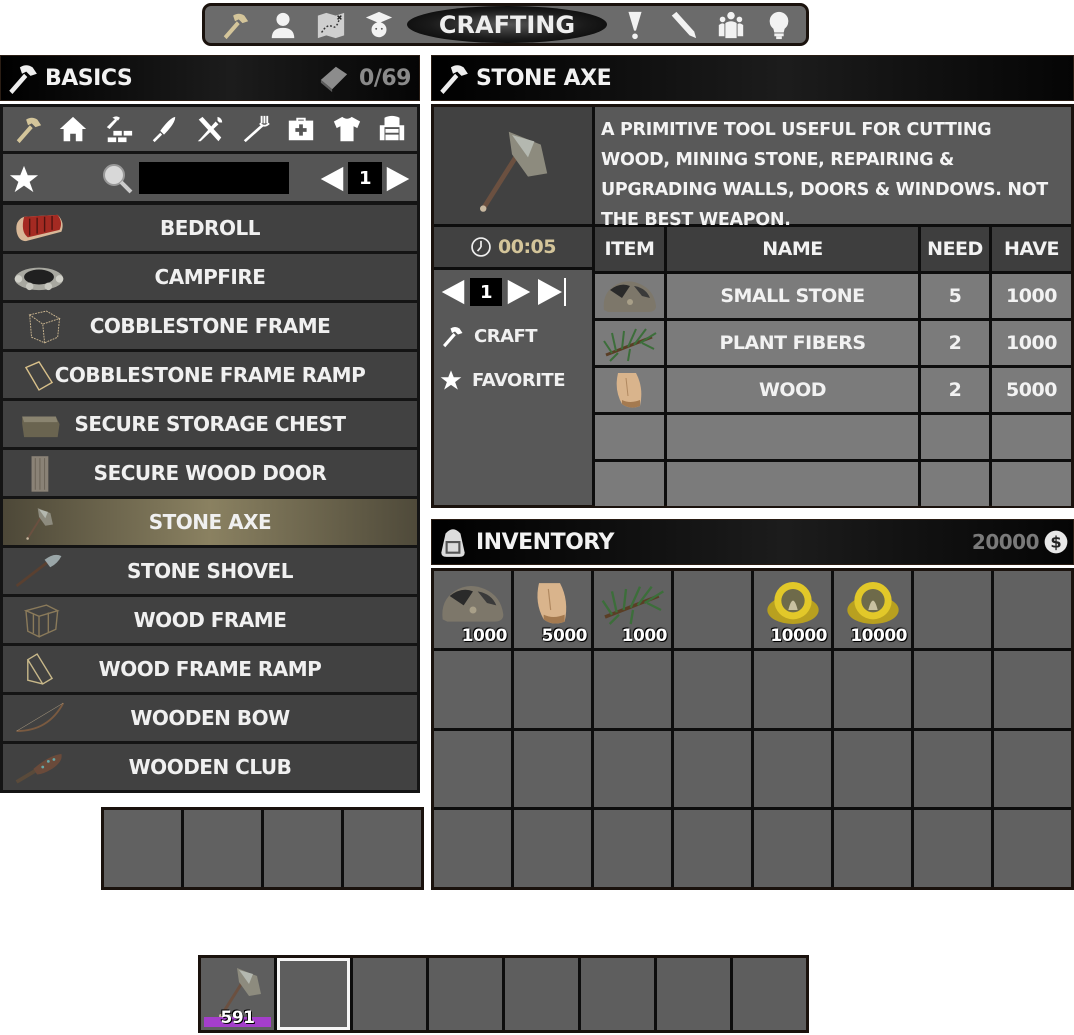  What do you see at coordinates (398, 179) in the screenshot?
I see `next-page-icon` at bounding box center [398, 179].